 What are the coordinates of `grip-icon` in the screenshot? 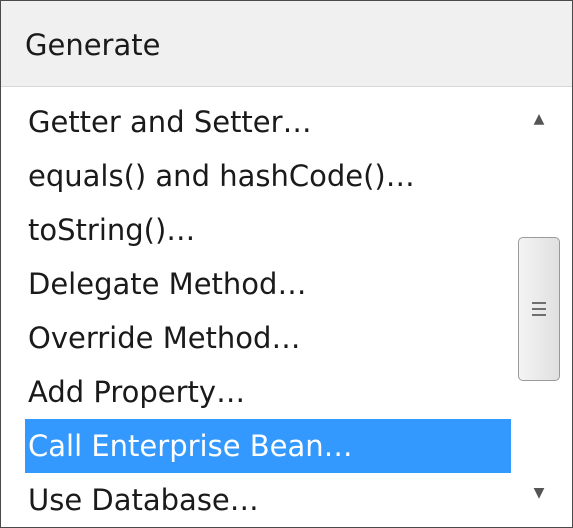 It's located at (539, 309).